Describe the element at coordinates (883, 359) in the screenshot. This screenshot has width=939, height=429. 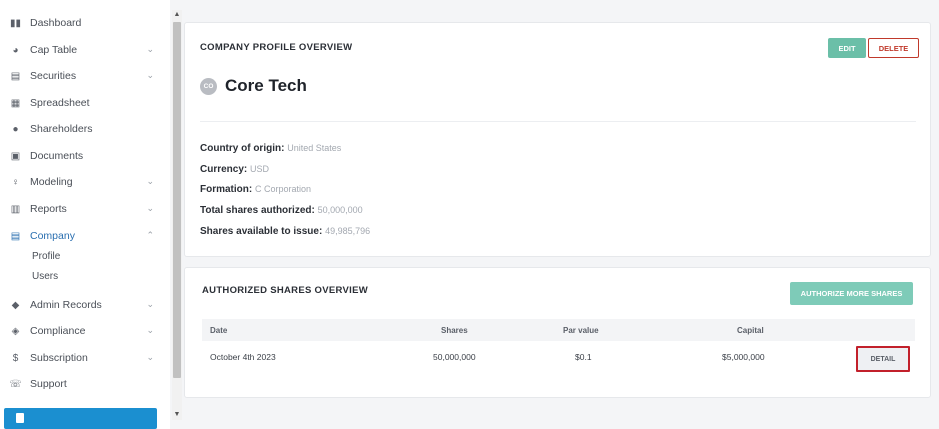
I see `detail-button: DETAIL` at that location.